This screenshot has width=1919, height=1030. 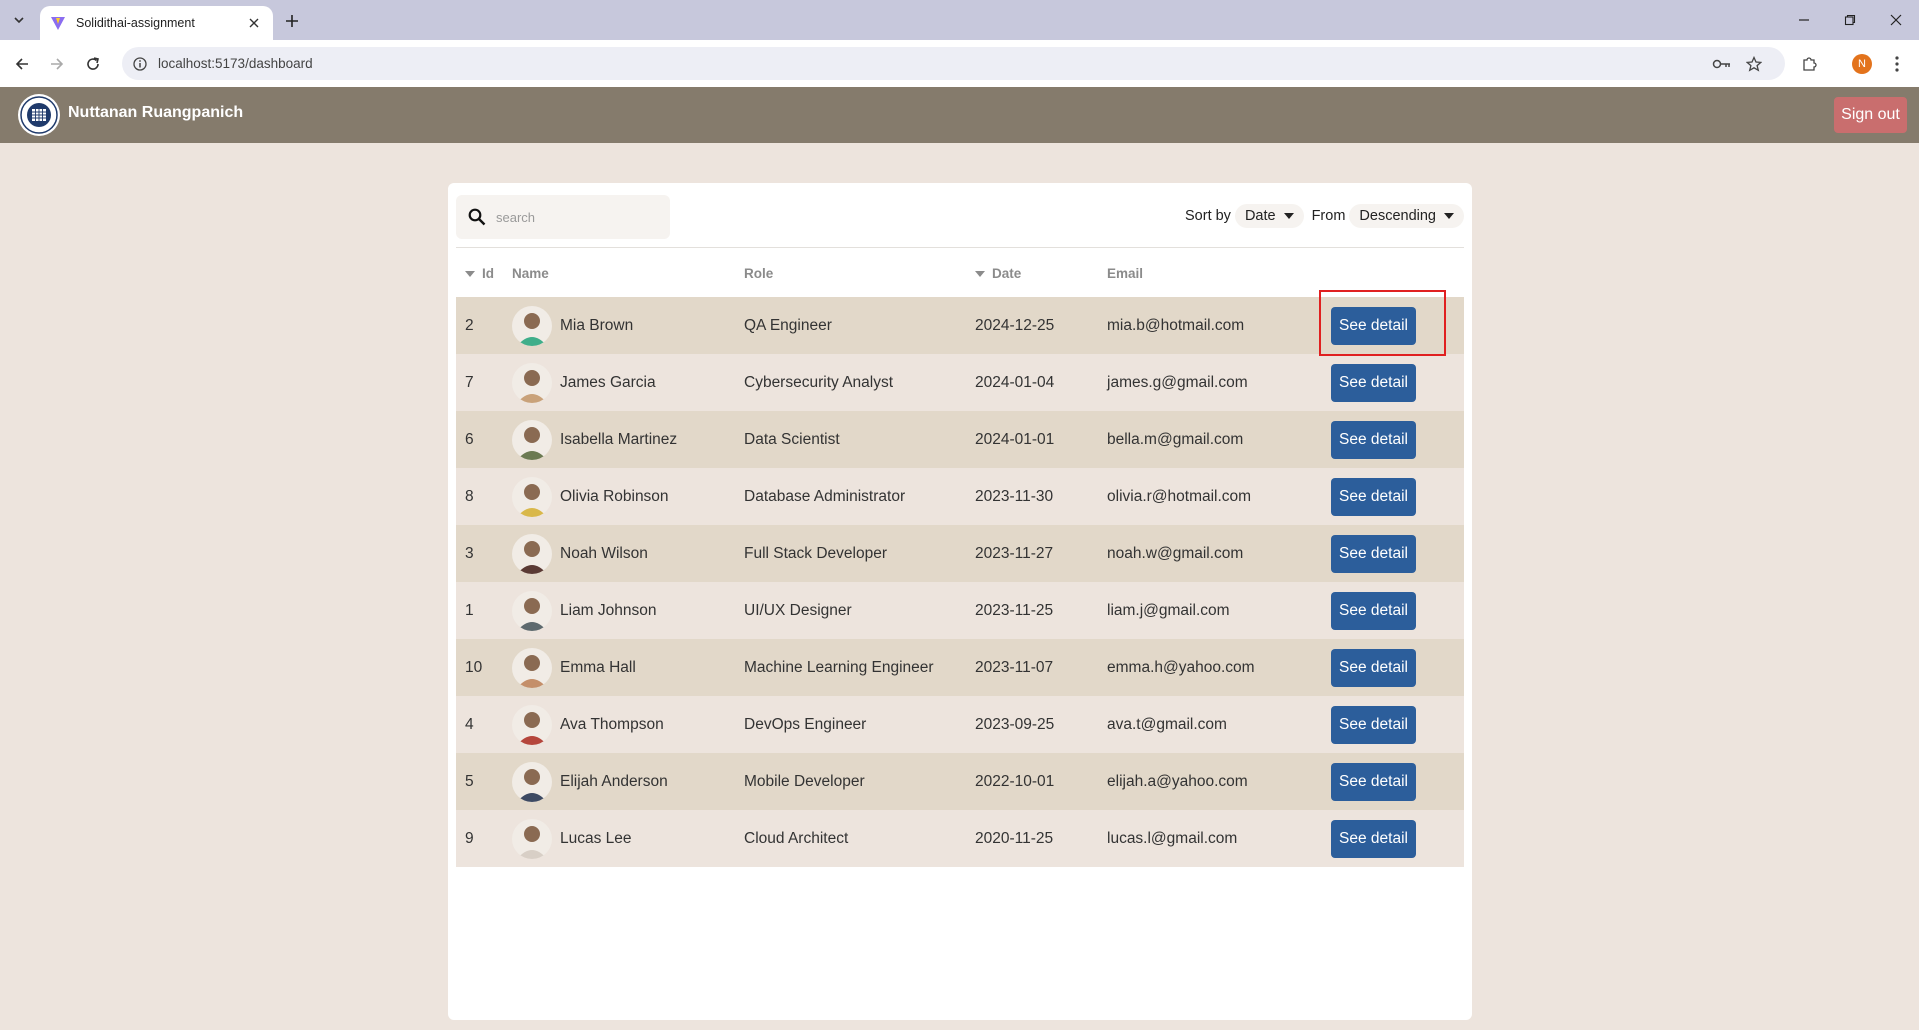 What do you see at coordinates (796, 838) in the screenshot?
I see `cell-role: Cloud Architect` at bounding box center [796, 838].